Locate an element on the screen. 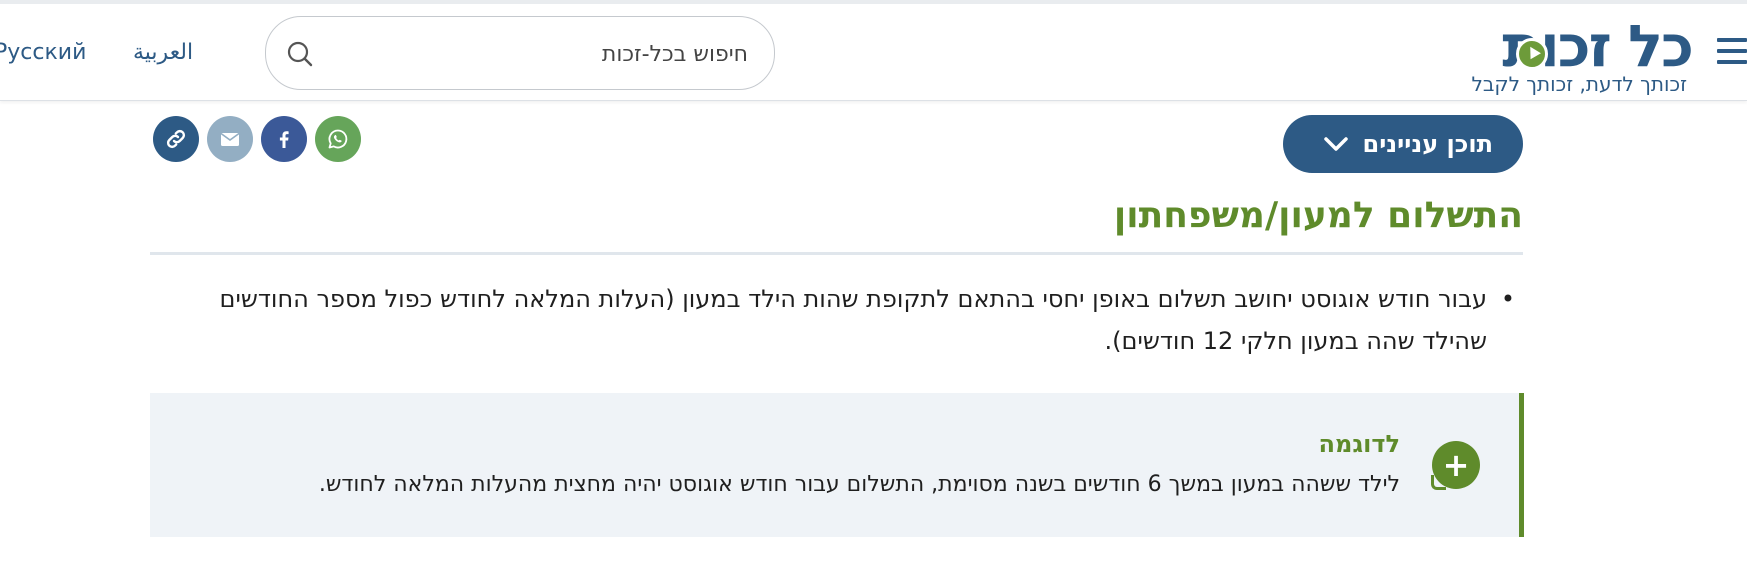 This screenshot has height=565, width=1747. facebook-share-button is located at coordinates (284, 139).